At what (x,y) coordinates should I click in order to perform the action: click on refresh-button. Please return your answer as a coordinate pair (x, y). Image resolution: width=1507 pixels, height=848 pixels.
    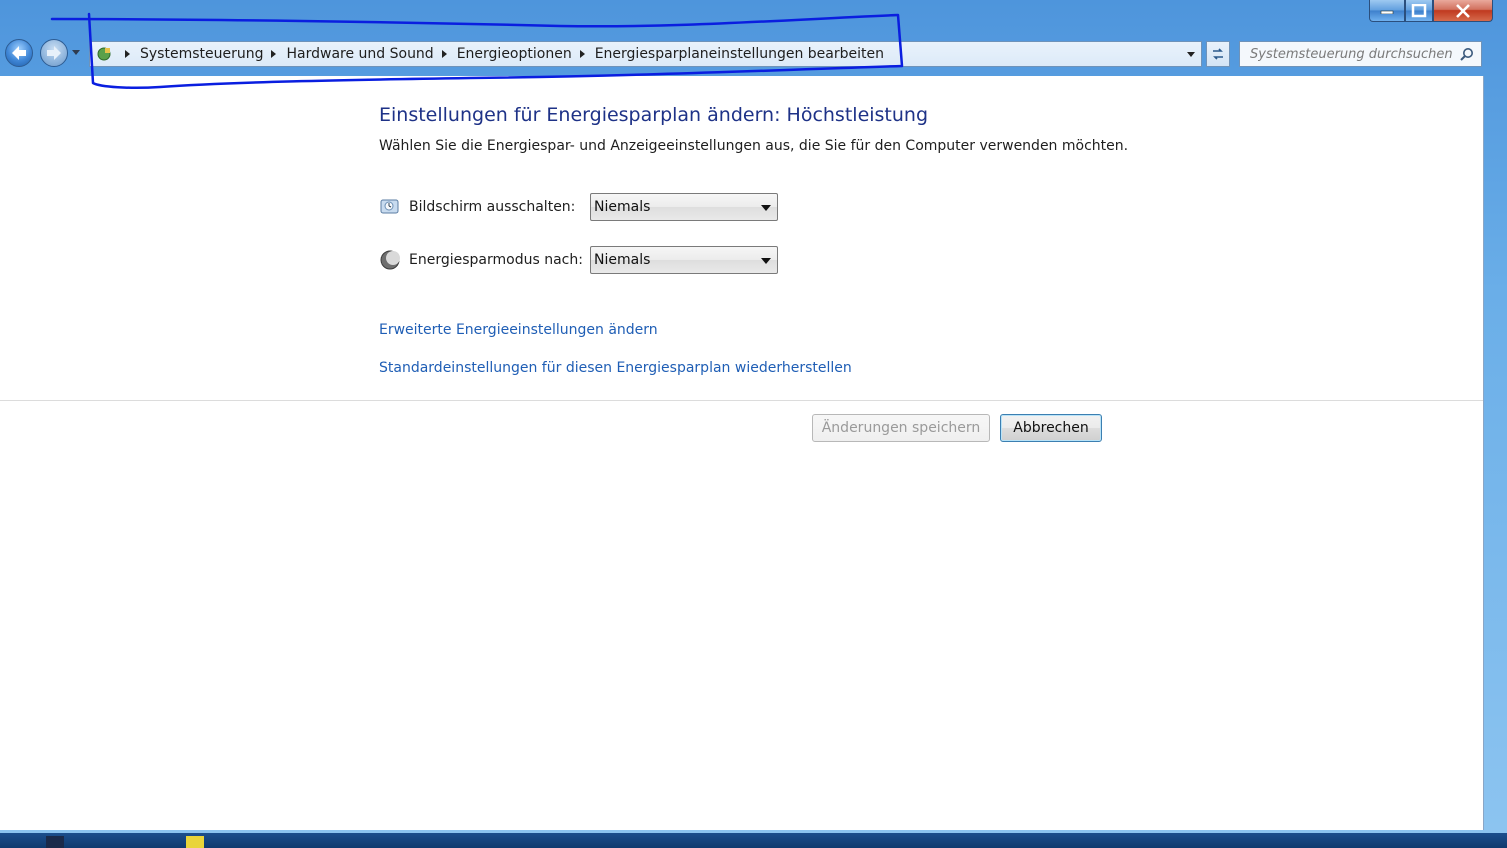
    Looking at the image, I should click on (1218, 54).